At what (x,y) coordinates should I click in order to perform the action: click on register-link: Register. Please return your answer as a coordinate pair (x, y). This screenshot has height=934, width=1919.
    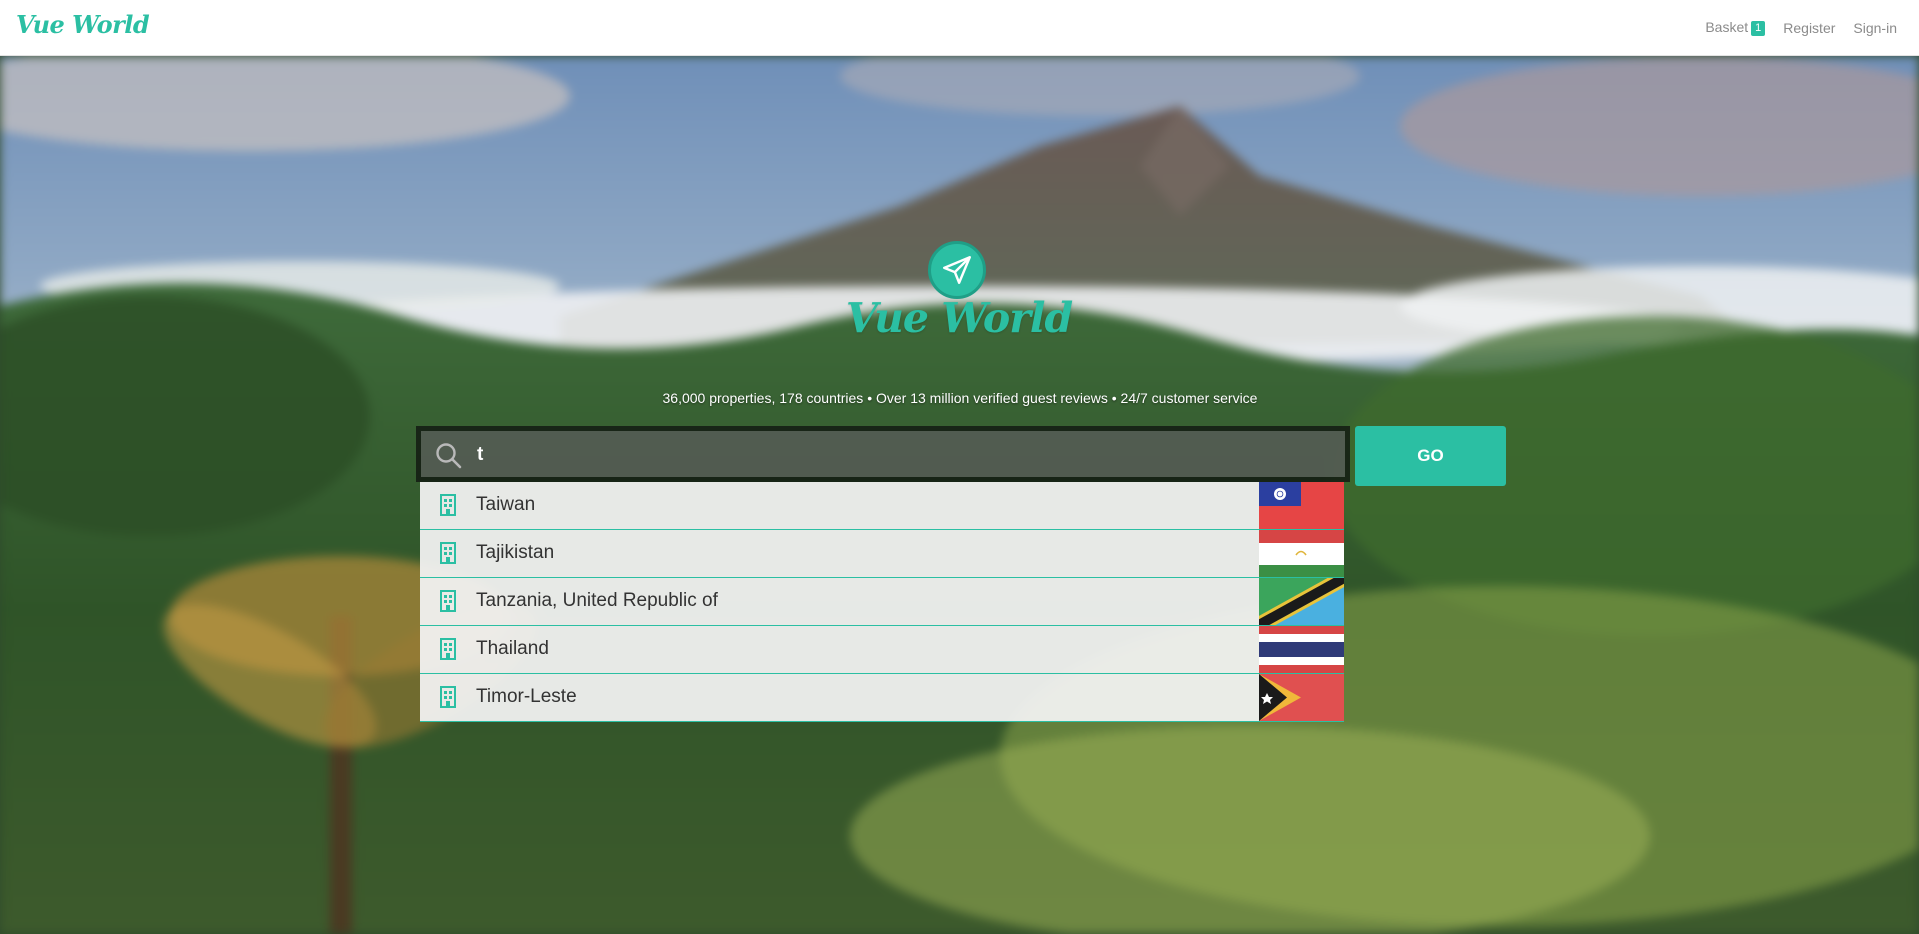
    Looking at the image, I should click on (1809, 28).